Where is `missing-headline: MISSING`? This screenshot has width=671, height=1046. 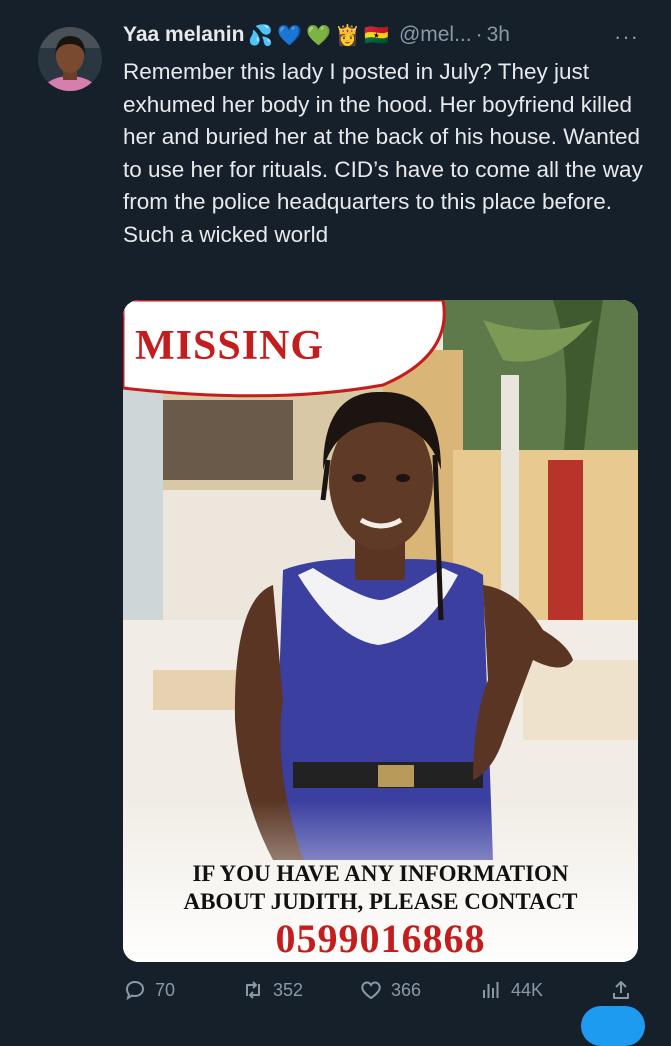 missing-headline: MISSING is located at coordinates (230, 346).